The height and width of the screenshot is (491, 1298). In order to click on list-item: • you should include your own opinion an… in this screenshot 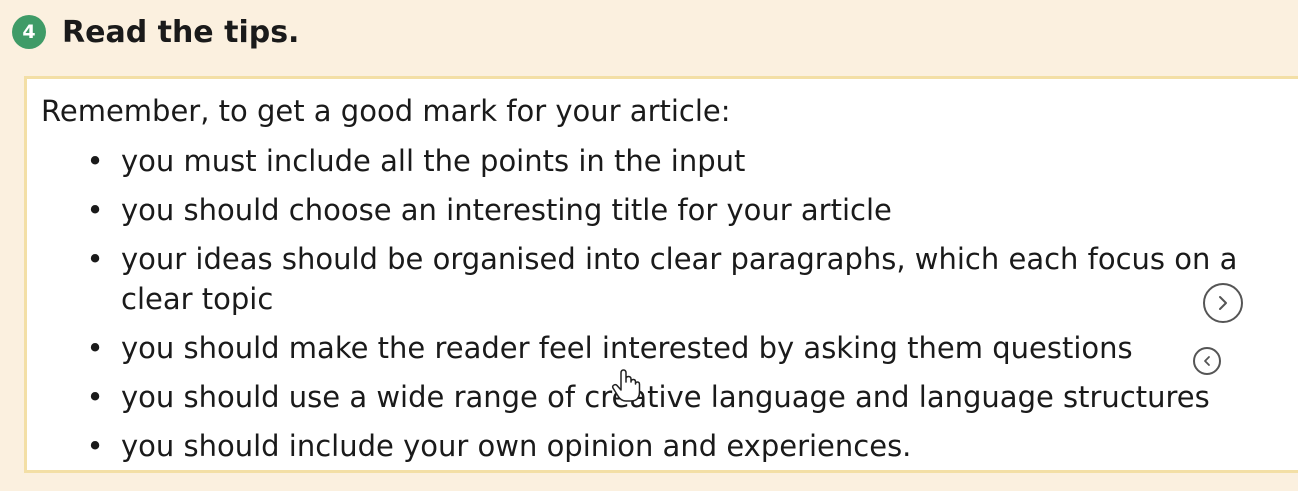, I will do `click(652, 446)`.